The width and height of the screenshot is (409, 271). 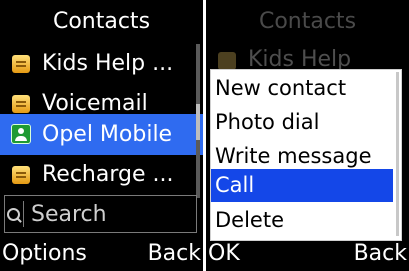 I want to click on menu-item-photo-dial: Photo dial, so click(x=302, y=122).